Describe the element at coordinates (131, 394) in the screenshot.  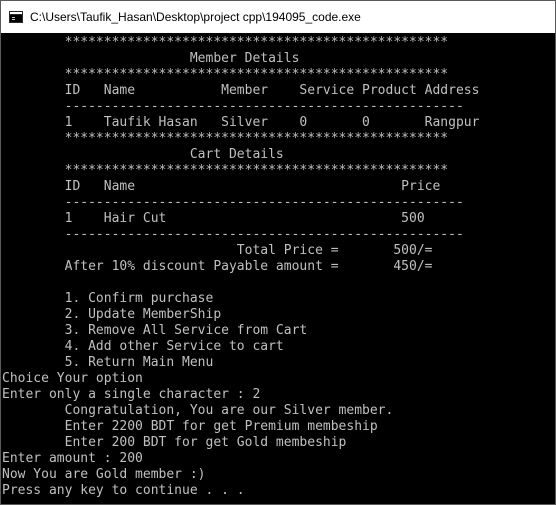
I see `console-line: Enter only a single character : 2` at that location.